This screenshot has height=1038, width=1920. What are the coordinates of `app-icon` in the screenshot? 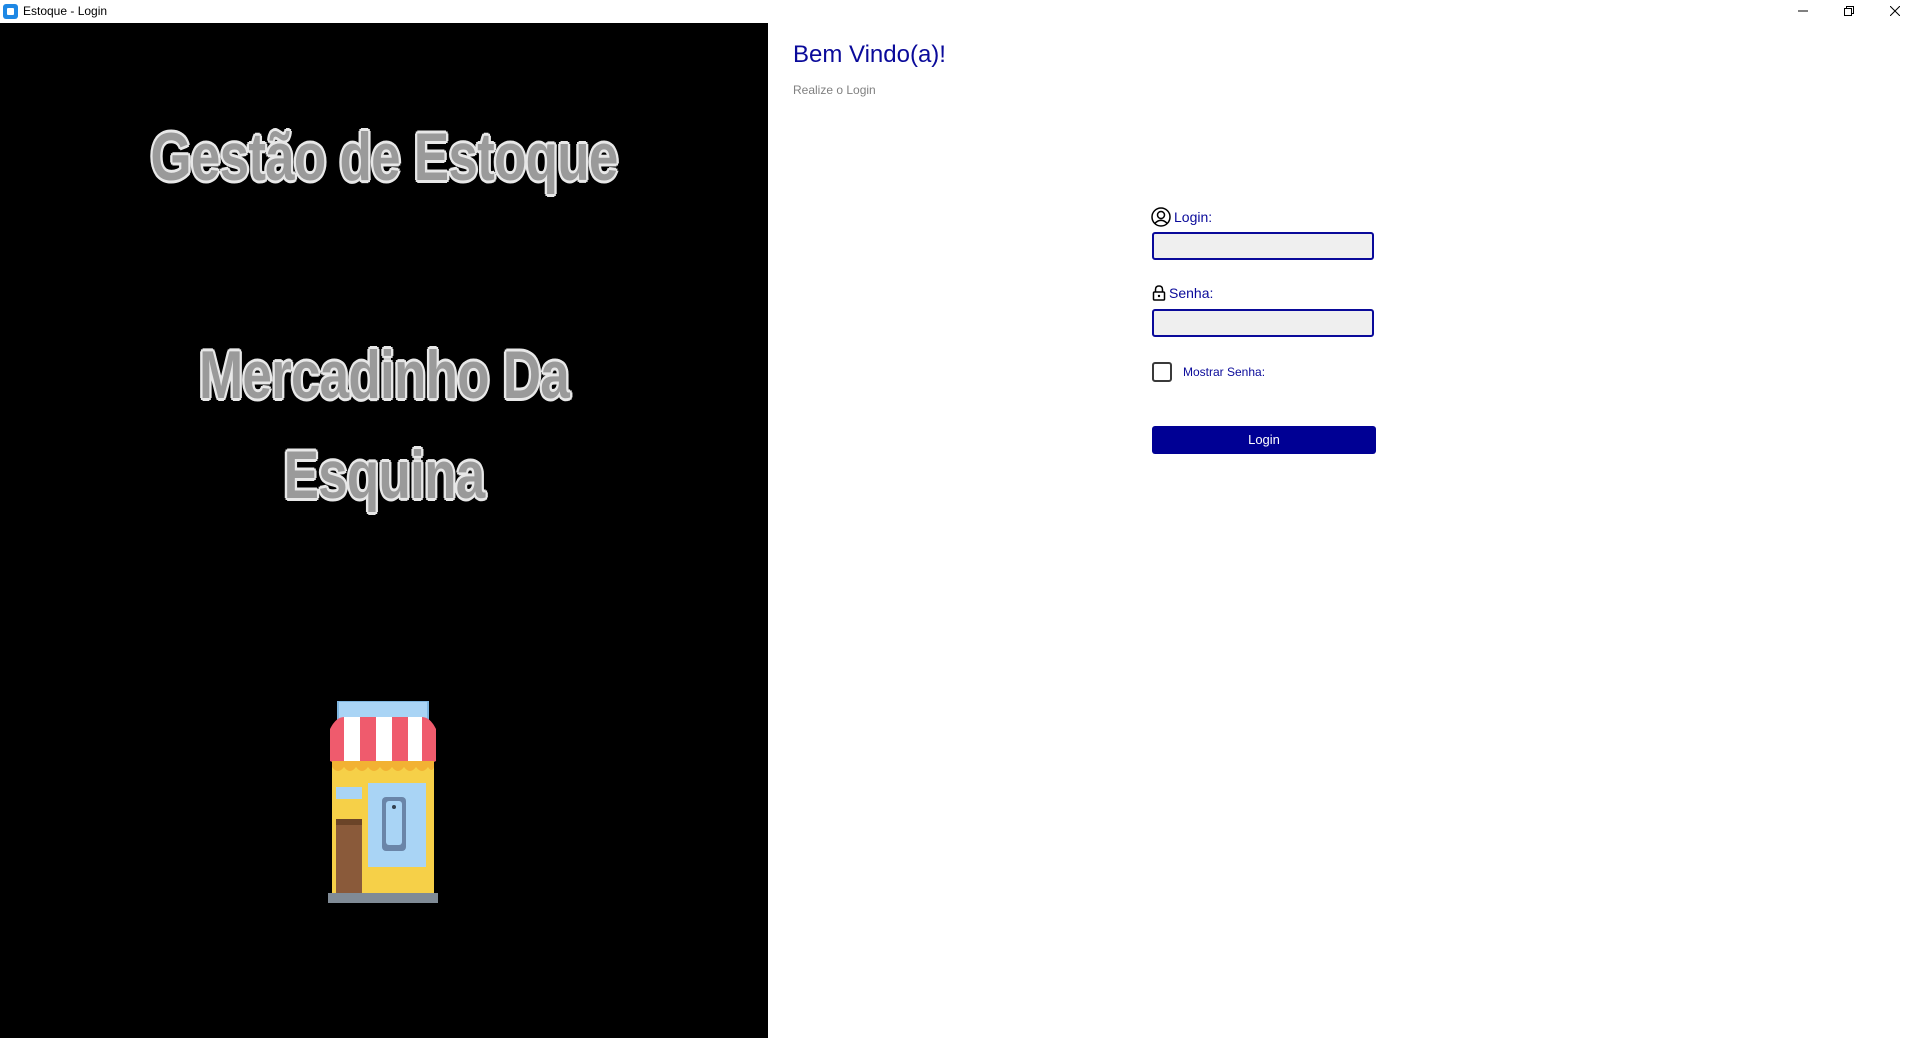 It's located at (10, 11).